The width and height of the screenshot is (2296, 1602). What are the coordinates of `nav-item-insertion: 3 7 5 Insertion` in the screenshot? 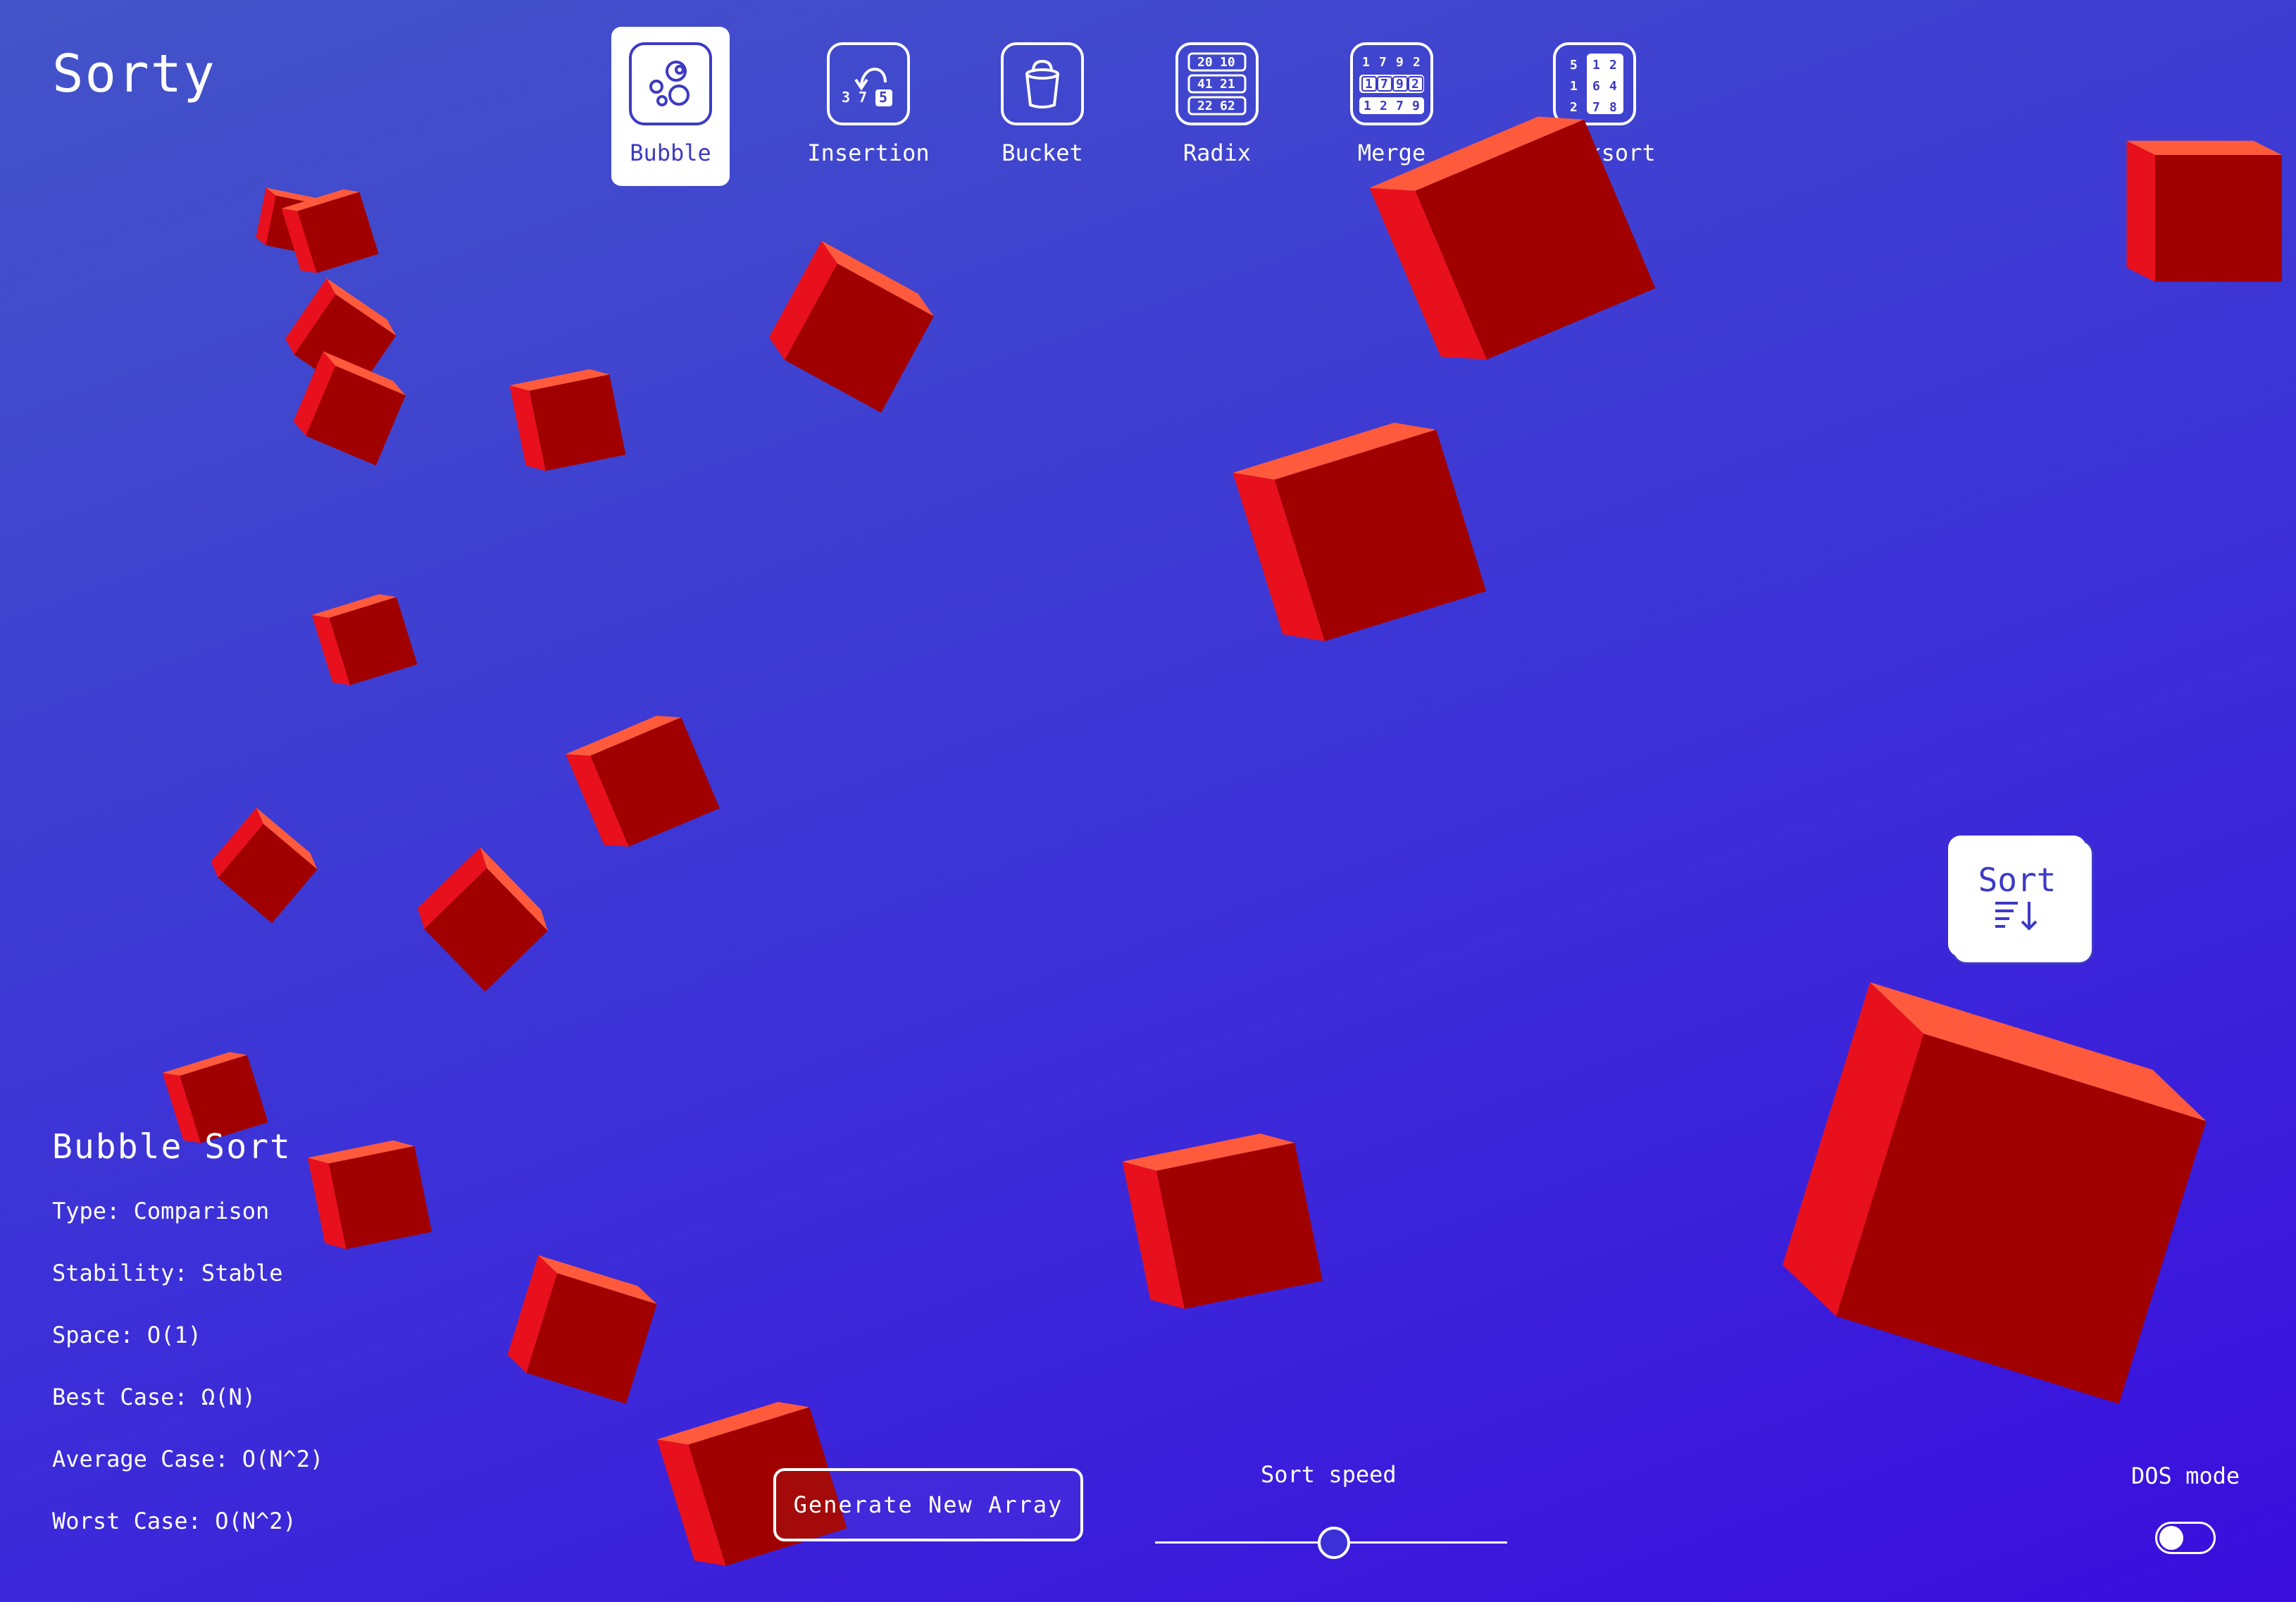 It's located at (868, 106).